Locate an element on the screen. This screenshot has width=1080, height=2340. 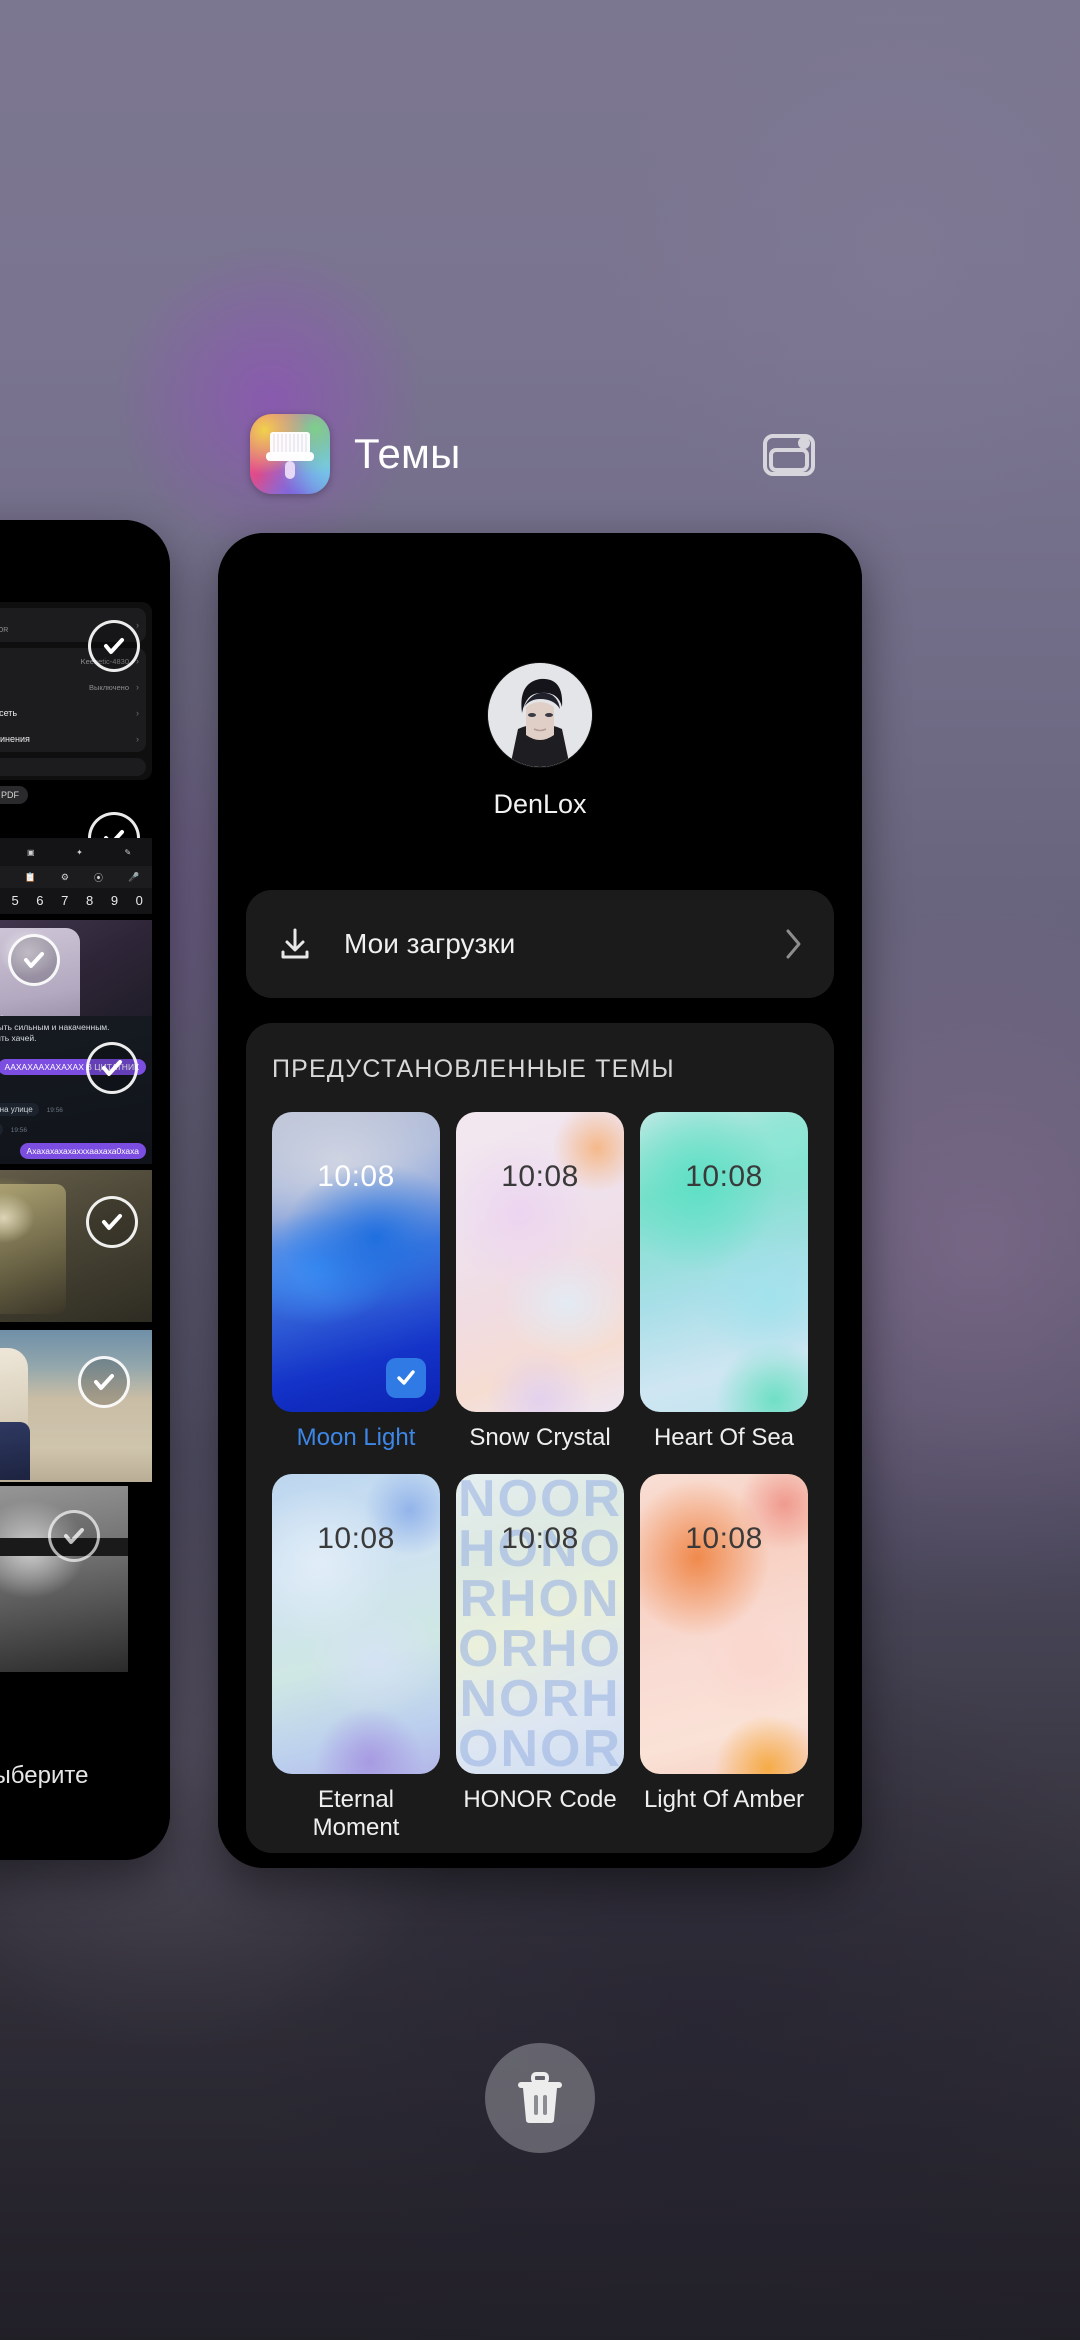
preset-themes-title: ПРЕДУСТАНОВЛЕННЫЕ ТЕМЫ is located at coordinates (473, 1069).